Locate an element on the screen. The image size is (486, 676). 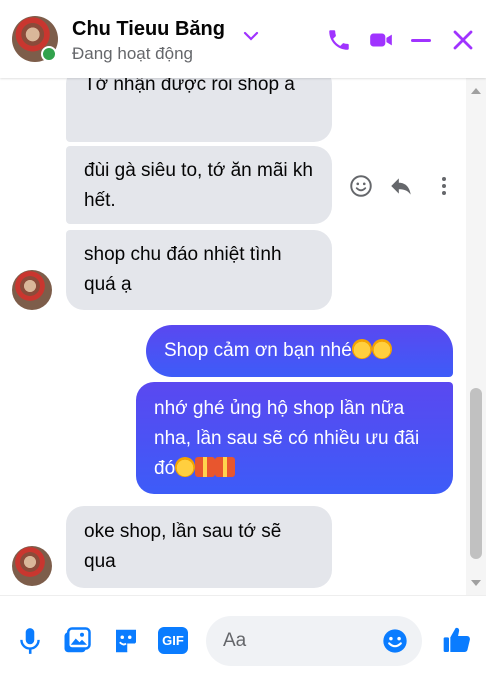
like-icon is located at coordinates (457, 640).